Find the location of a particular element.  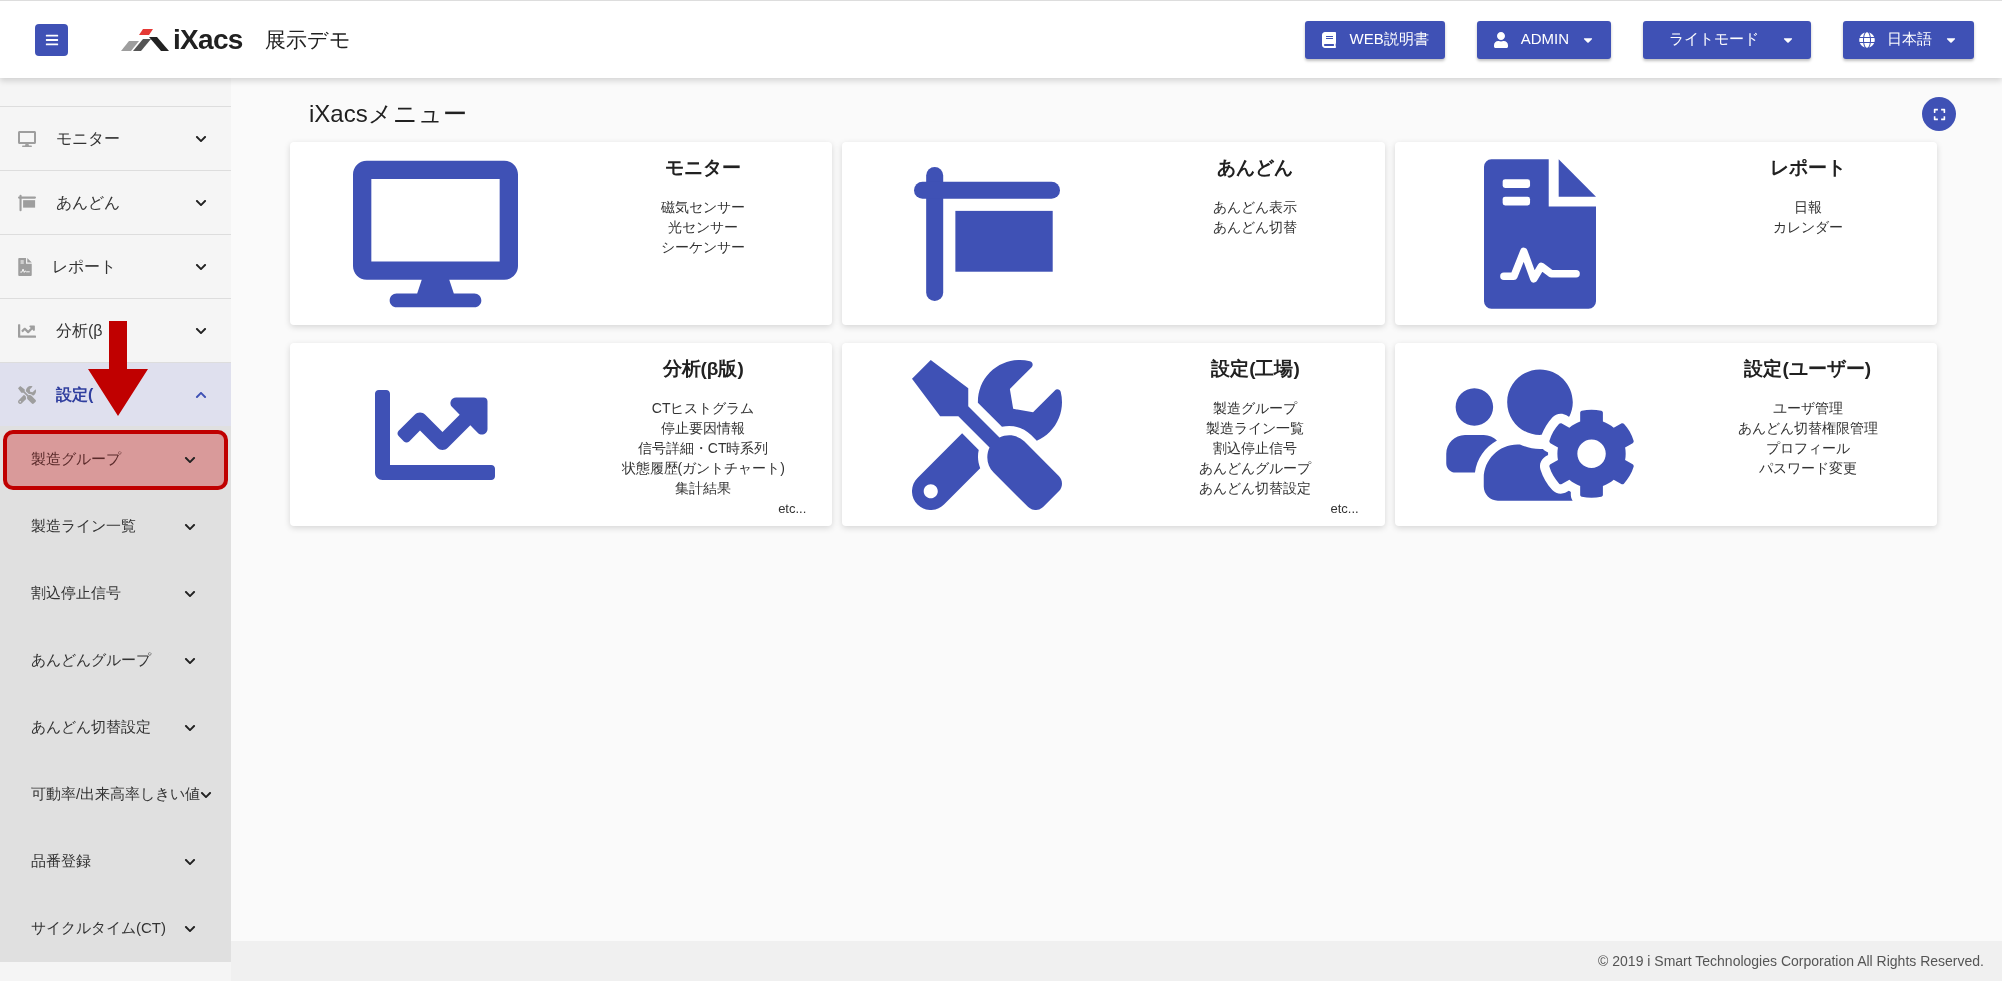

globe-icon is located at coordinates (1867, 39).